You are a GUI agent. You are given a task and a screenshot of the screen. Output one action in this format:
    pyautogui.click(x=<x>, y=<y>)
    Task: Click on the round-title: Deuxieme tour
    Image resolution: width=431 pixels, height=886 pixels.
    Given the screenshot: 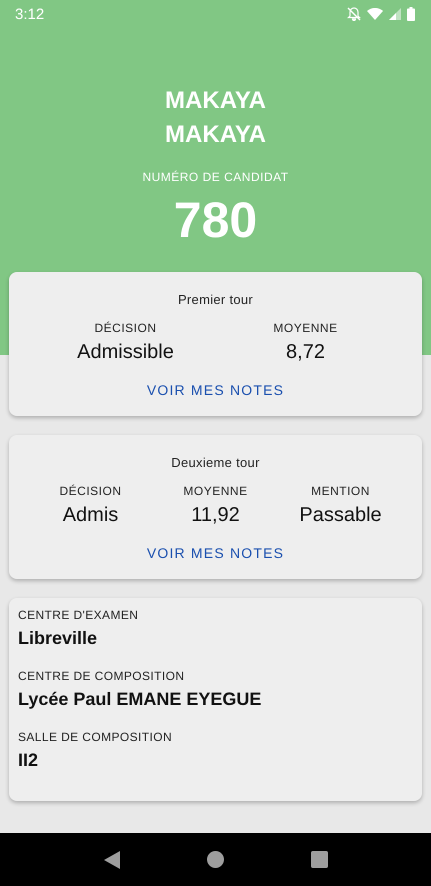 What is the action you would take?
    pyautogui.click(x=215, y=462)
    